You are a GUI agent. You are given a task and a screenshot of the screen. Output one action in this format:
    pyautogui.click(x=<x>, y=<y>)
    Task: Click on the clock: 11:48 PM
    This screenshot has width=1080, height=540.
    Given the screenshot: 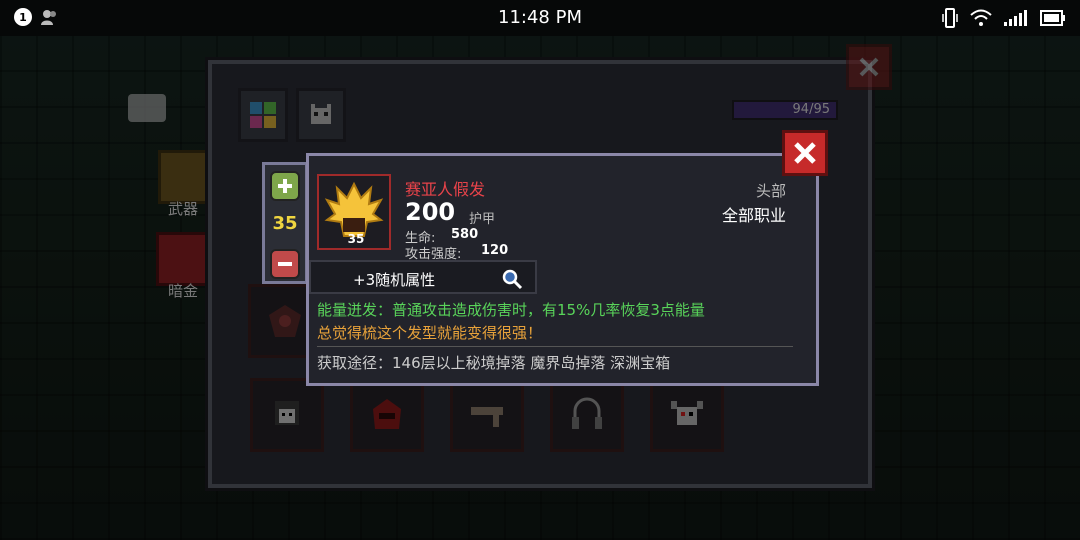 What is the action you would take?
    pyautogui.click(x=540, y=17)
    